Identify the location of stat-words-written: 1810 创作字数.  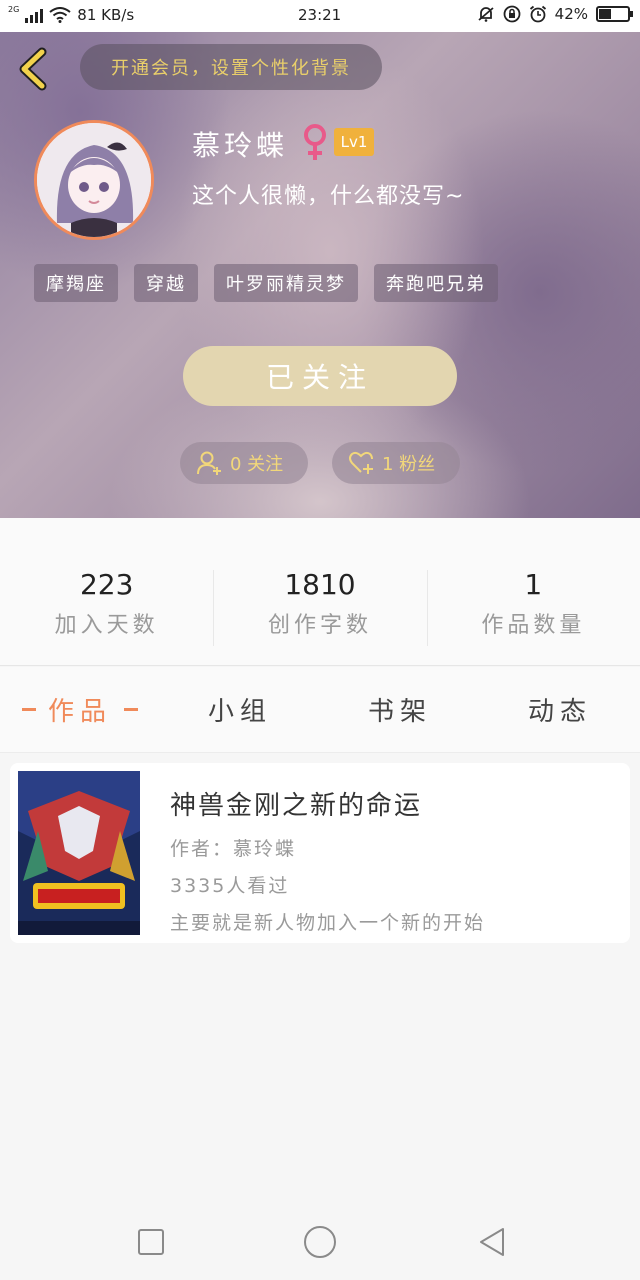
(319, 591).